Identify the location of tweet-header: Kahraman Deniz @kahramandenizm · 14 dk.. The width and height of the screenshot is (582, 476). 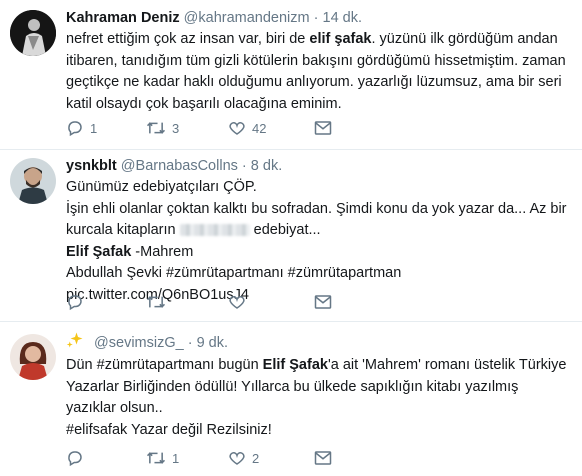
(319, 18).